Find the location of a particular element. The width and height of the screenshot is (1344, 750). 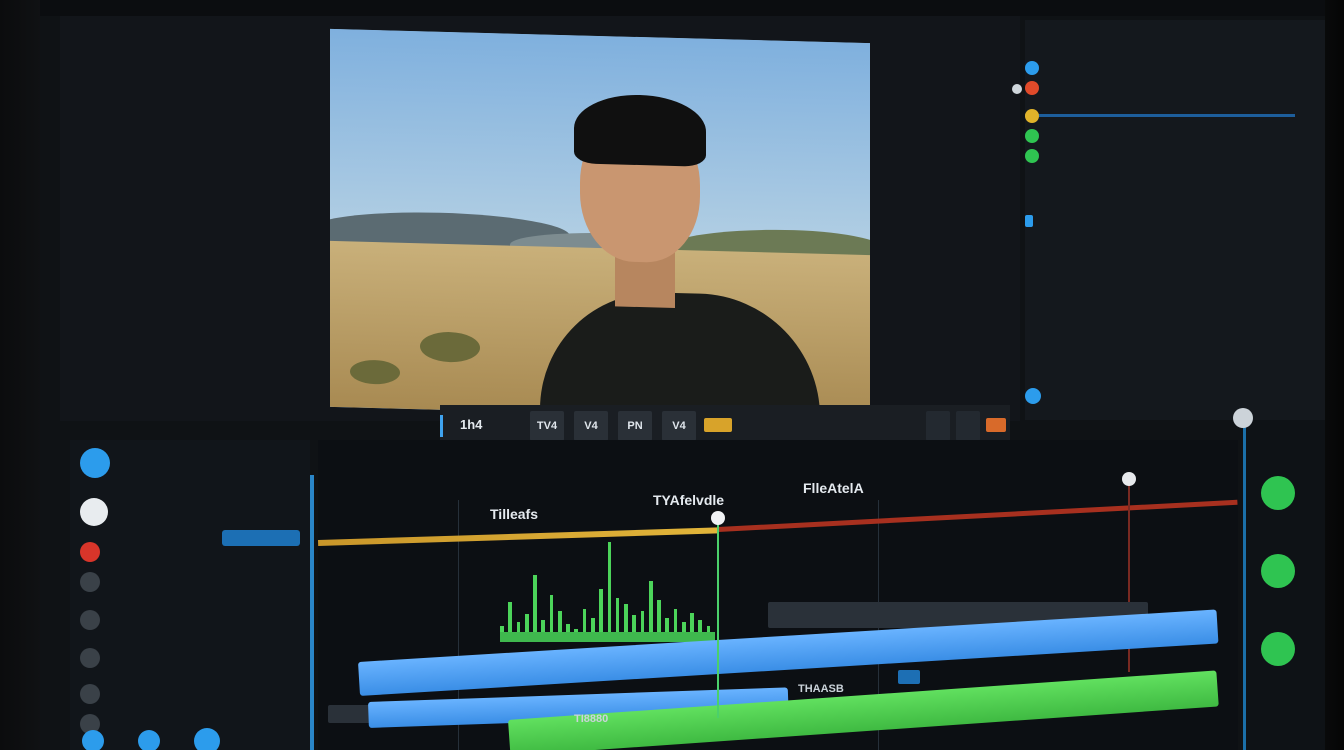

timeline-left-edge is located at coordinates (312, 612).